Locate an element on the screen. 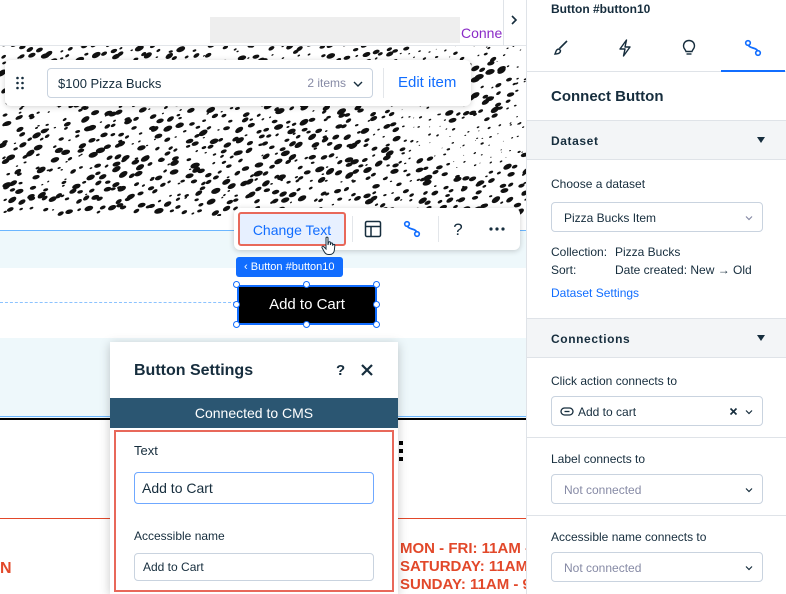 This screenshot has width=786, height=594. dataset-dropdown: Pizza Bucks Item is located at coordinates (657, 217).